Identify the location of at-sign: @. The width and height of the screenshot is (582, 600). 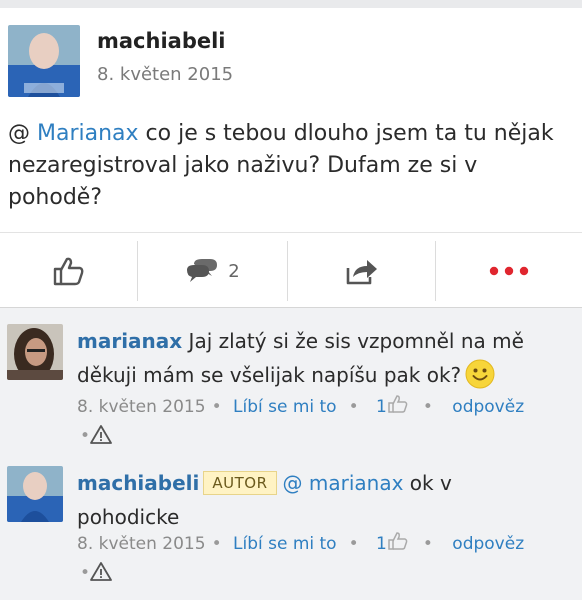
(22, 133).